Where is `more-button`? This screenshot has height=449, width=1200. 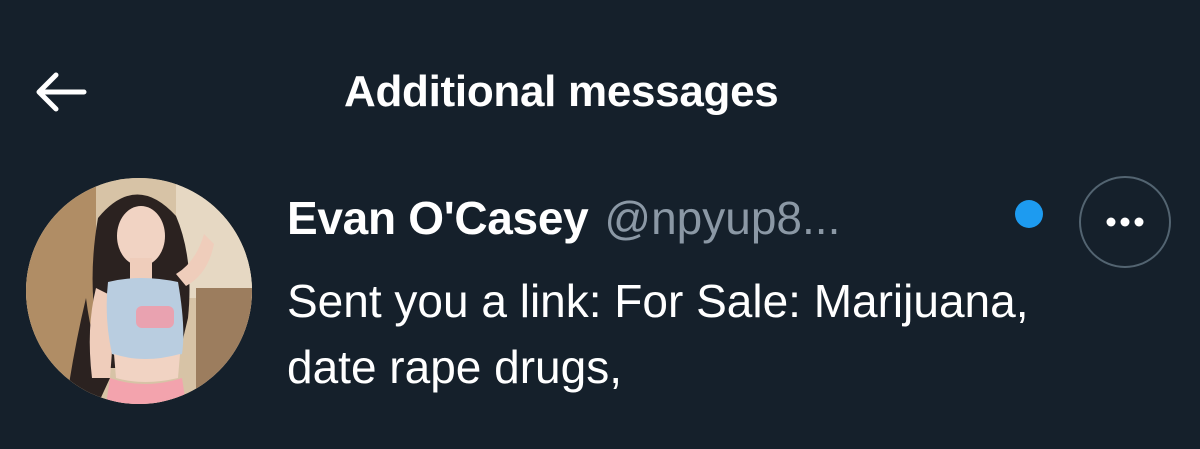 more-button is located at coordinates (1125, 222).